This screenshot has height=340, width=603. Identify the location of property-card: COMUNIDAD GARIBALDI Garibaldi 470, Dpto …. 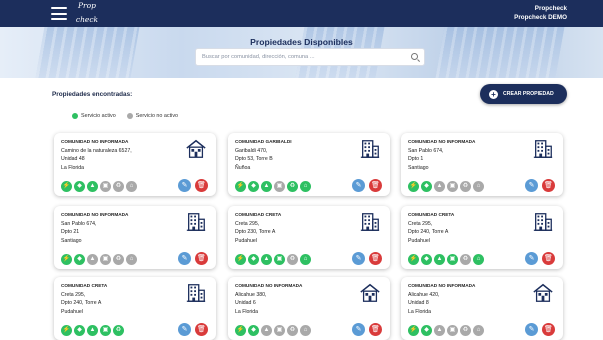
(309, 164).